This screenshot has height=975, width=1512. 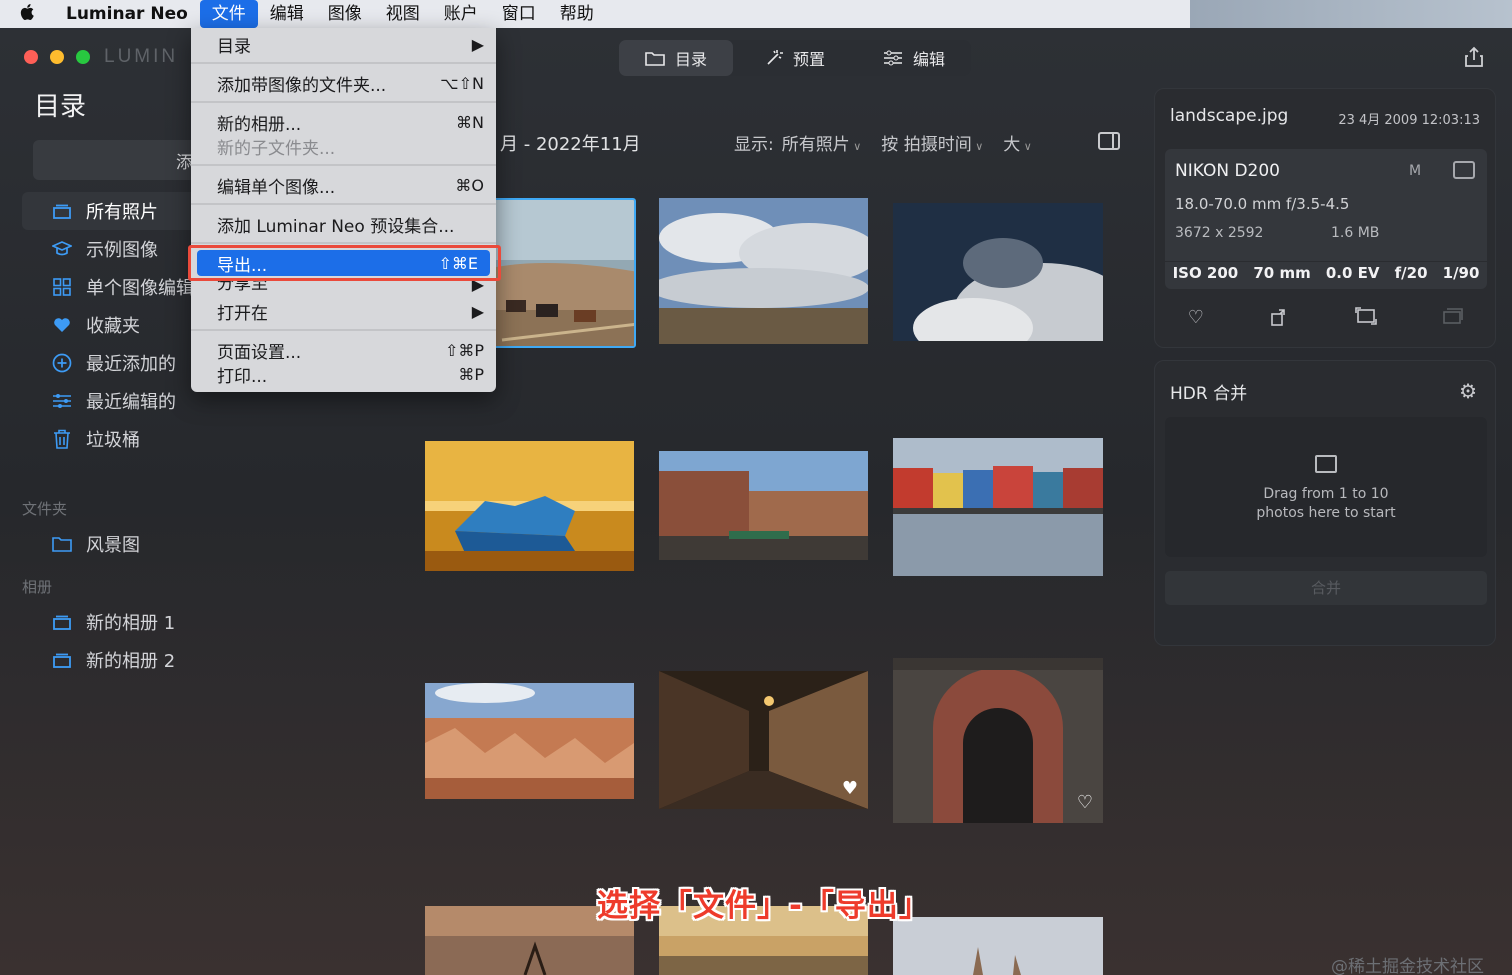 I want to click on folder-item: 风景图, so click(x=112, y=544).